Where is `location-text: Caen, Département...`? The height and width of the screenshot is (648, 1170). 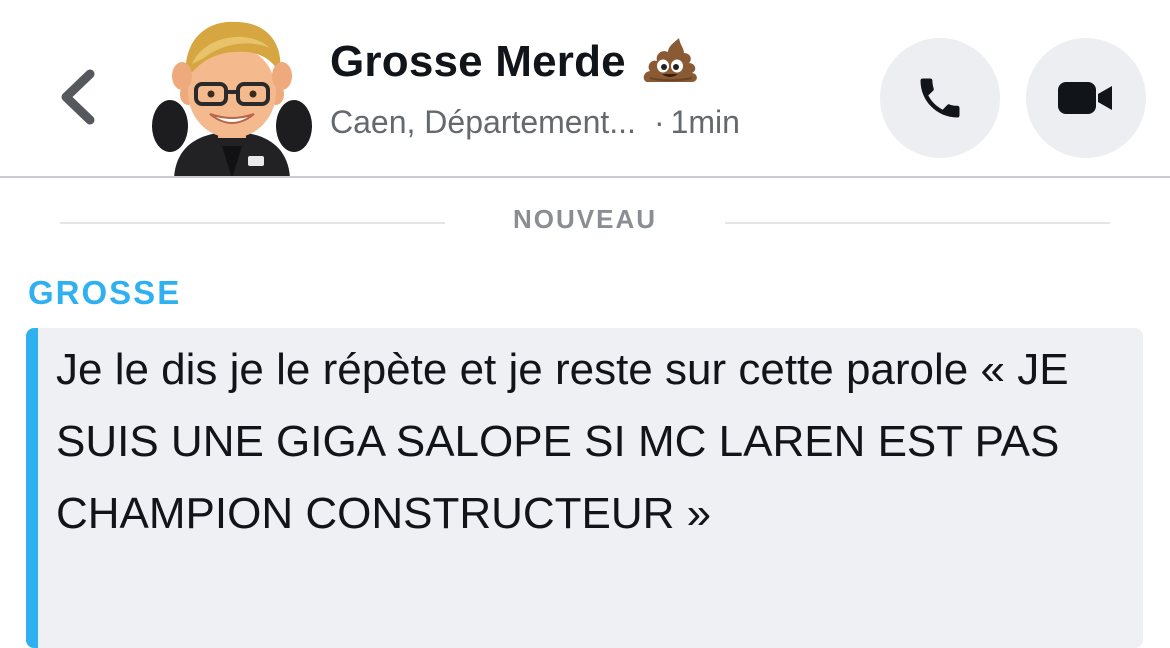
location-text: Caen, Département... is located at coordinates (483, 121).